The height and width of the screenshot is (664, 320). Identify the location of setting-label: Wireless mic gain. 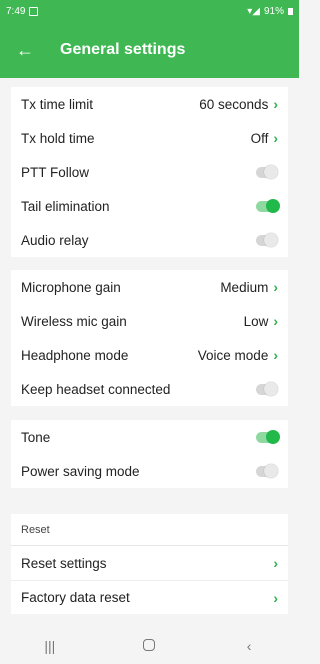
(74, 321).